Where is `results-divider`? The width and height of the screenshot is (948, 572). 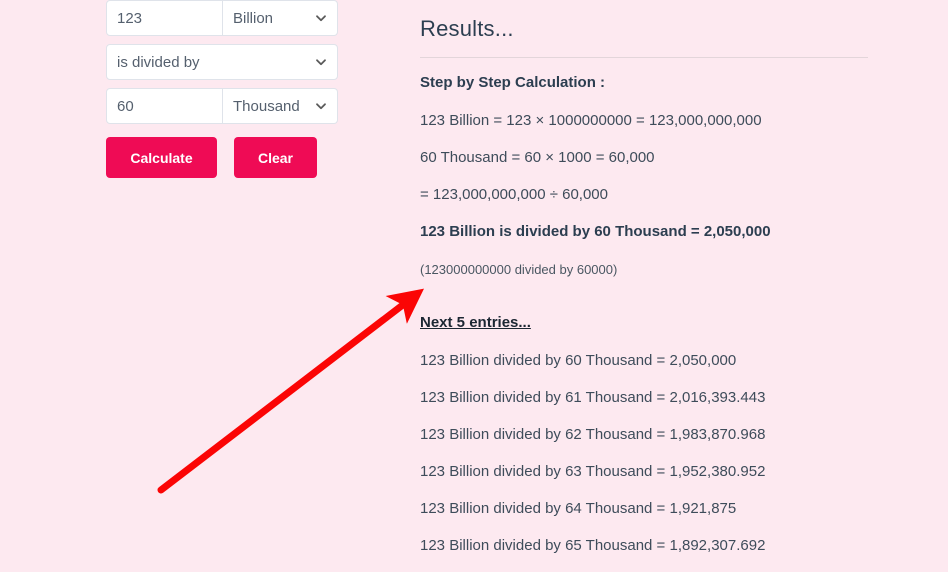 results-divider is located at coordinates (644, 57).